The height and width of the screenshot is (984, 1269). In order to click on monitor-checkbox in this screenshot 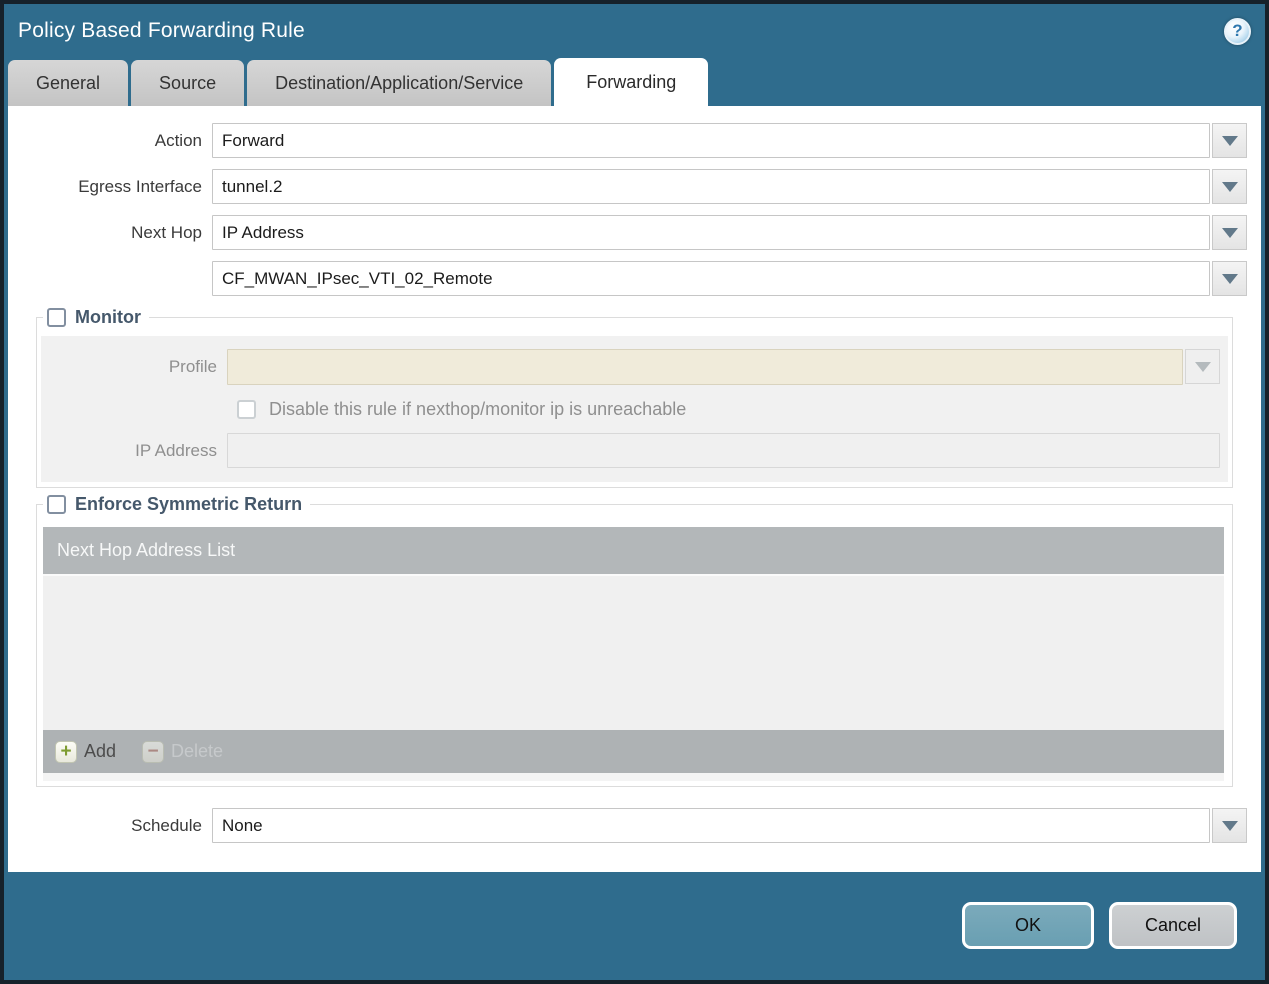, I will do `click(56, 317)`.